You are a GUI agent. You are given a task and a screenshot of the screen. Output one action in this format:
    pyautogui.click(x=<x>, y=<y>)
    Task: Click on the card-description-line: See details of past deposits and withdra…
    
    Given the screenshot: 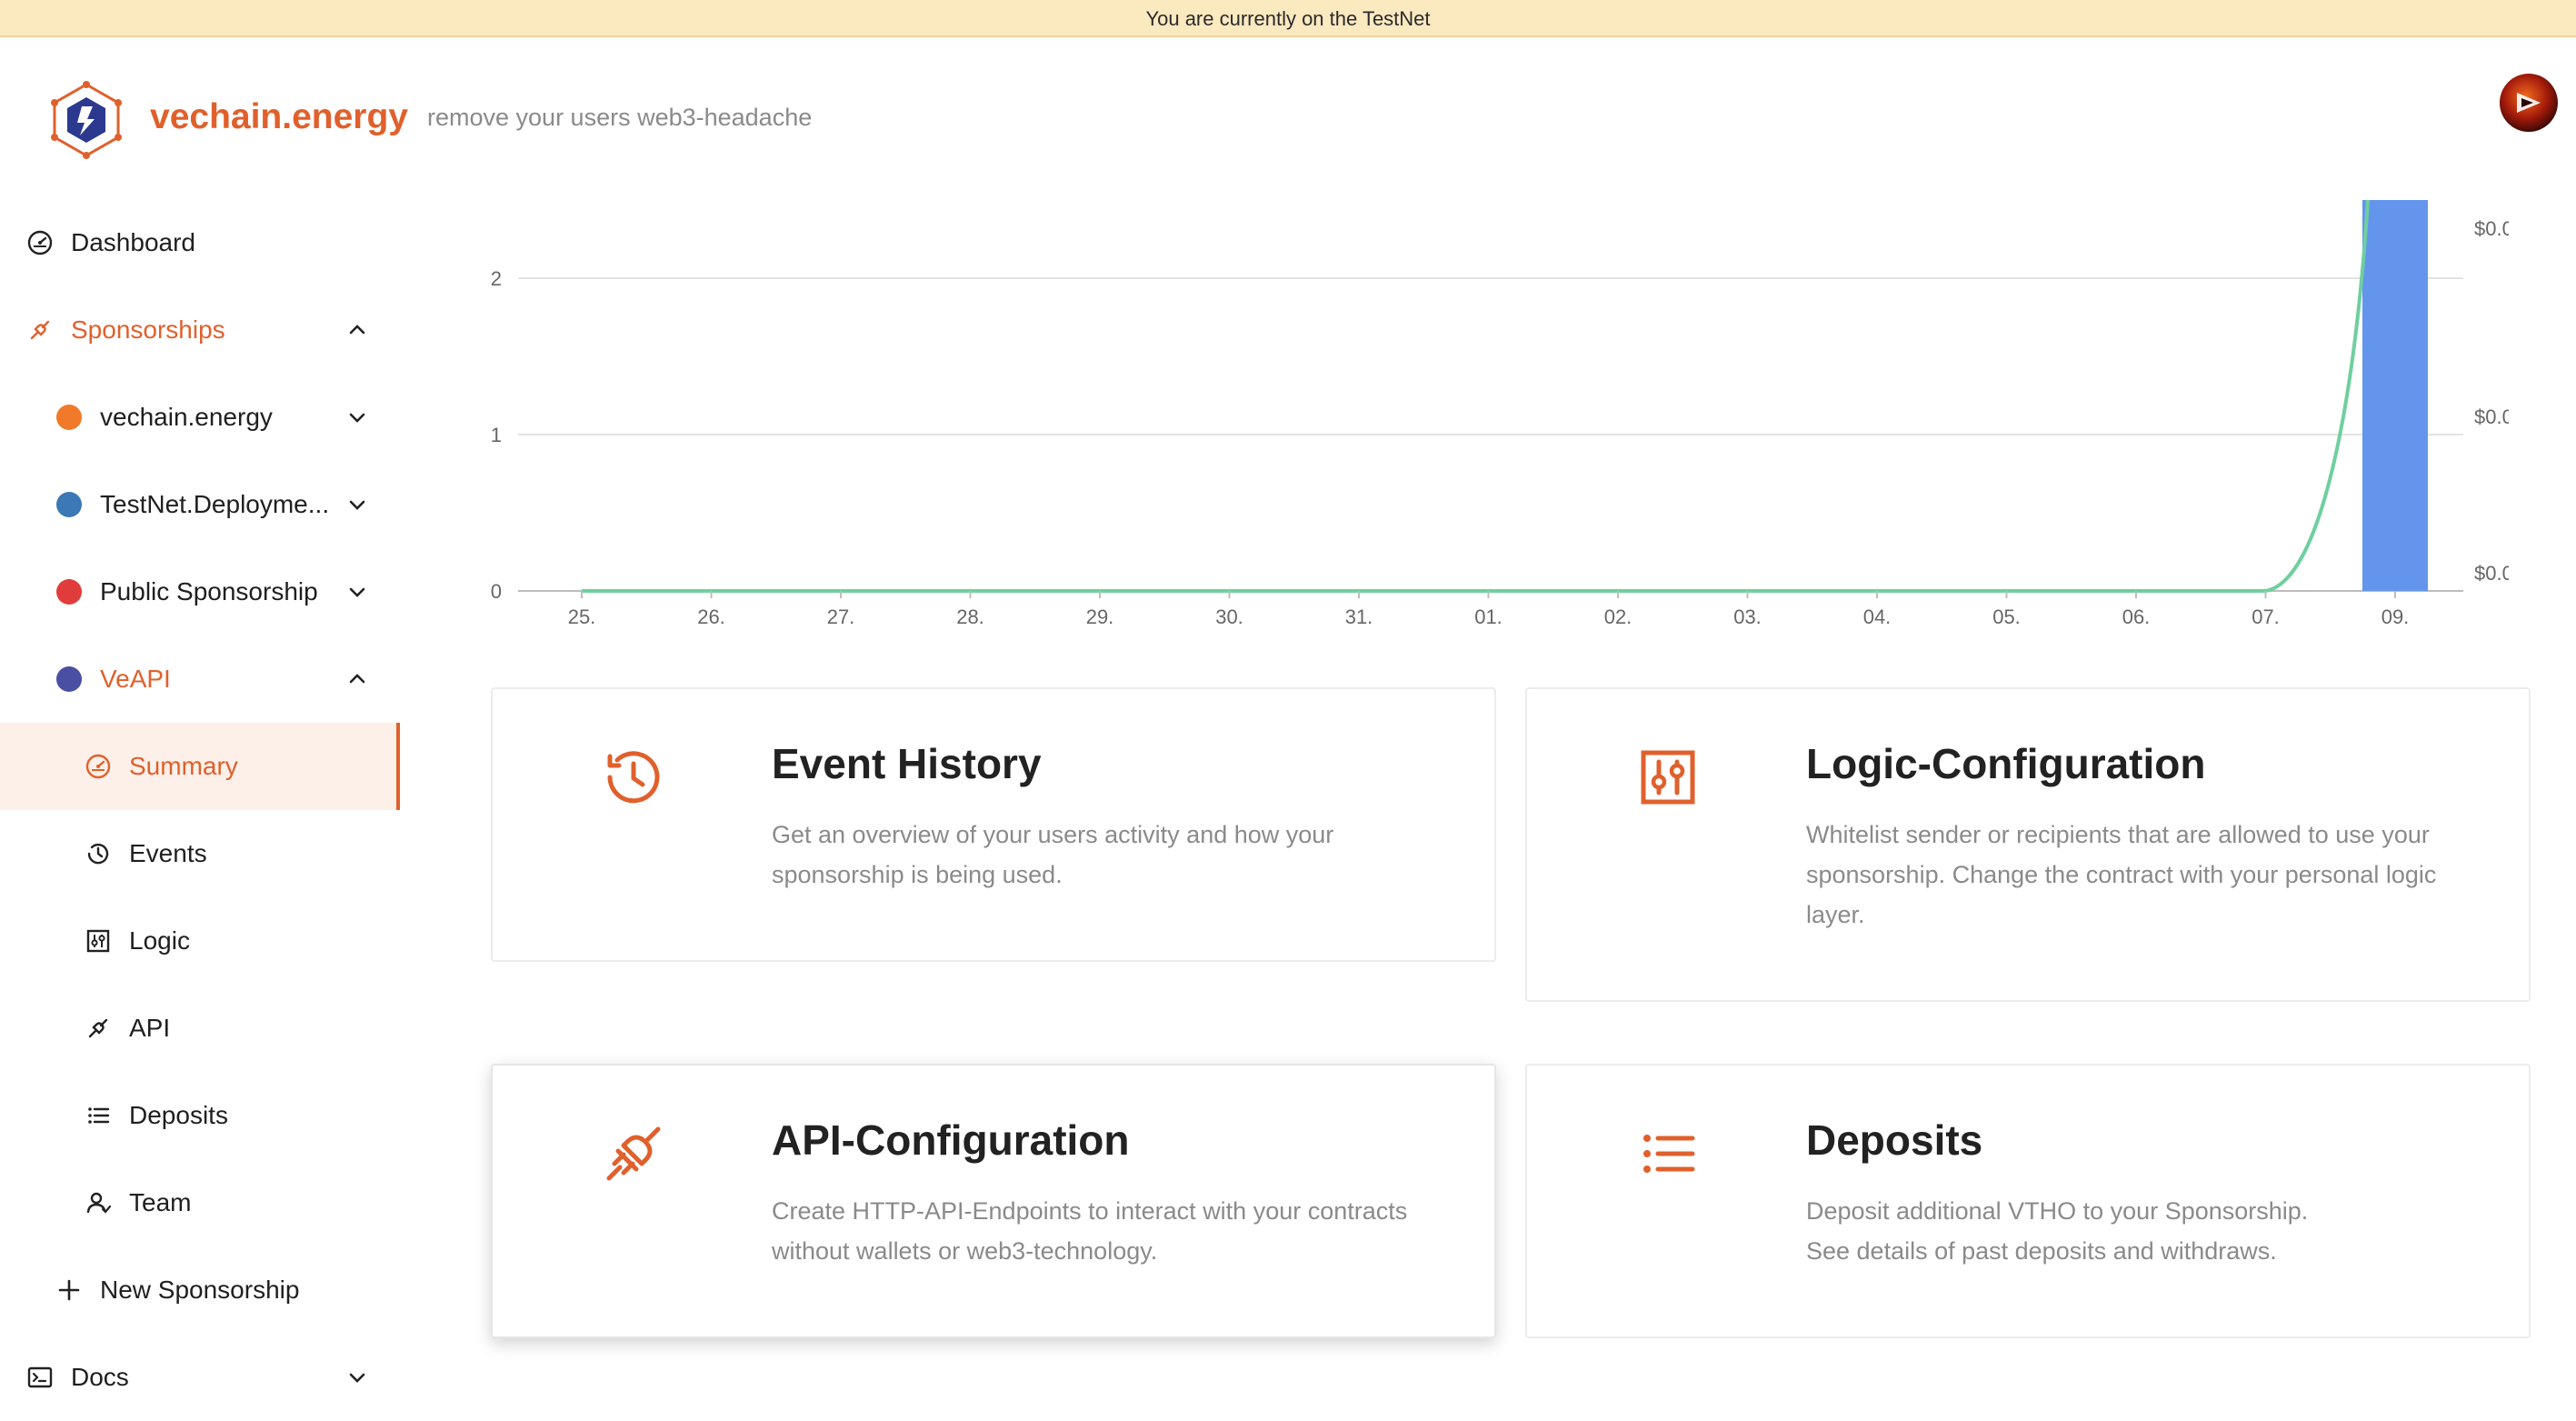 What is the action you would take?
    pyautogui.click(x=2041, y=1251)
    